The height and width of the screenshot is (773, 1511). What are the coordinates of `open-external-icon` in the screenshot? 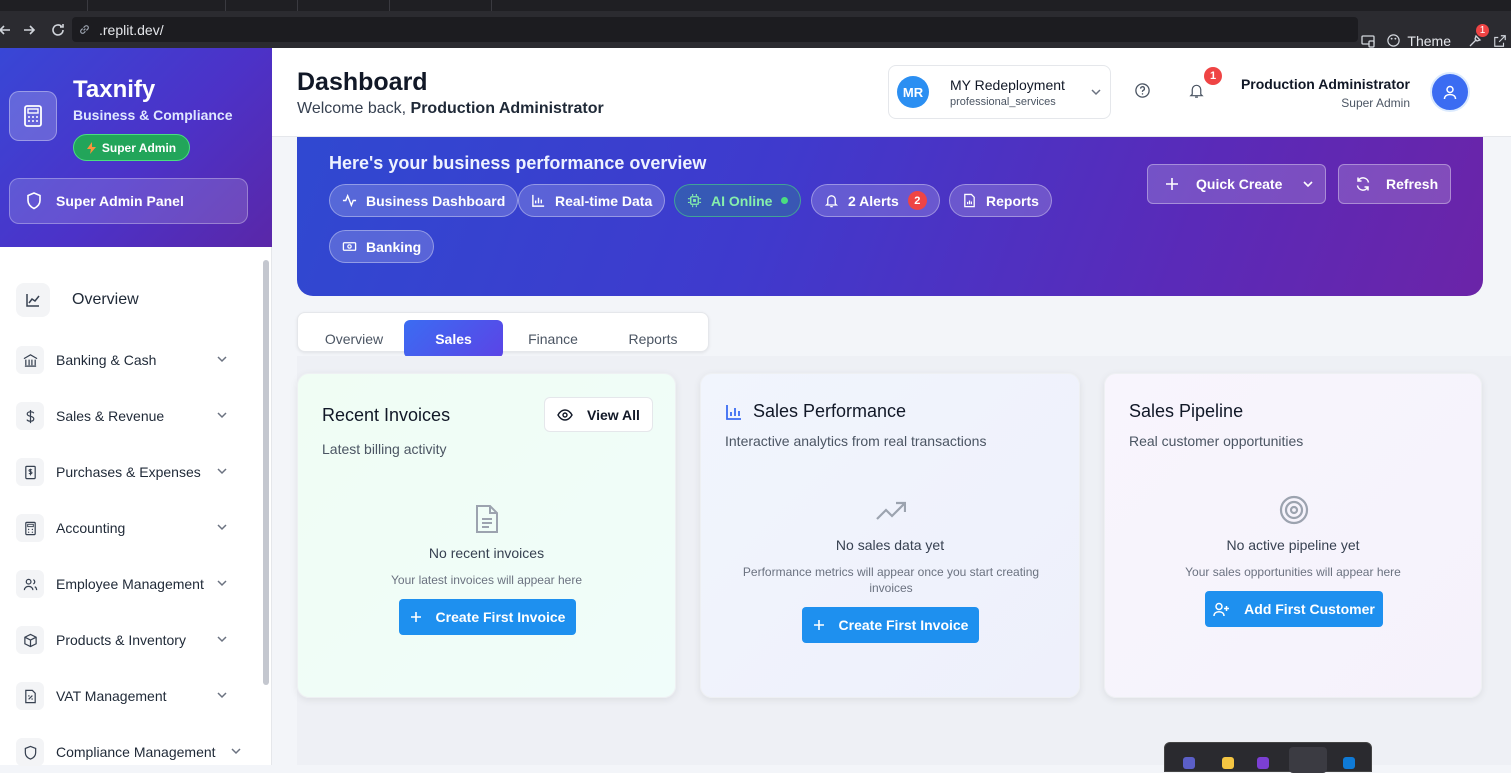 It's located at (1500, 41).